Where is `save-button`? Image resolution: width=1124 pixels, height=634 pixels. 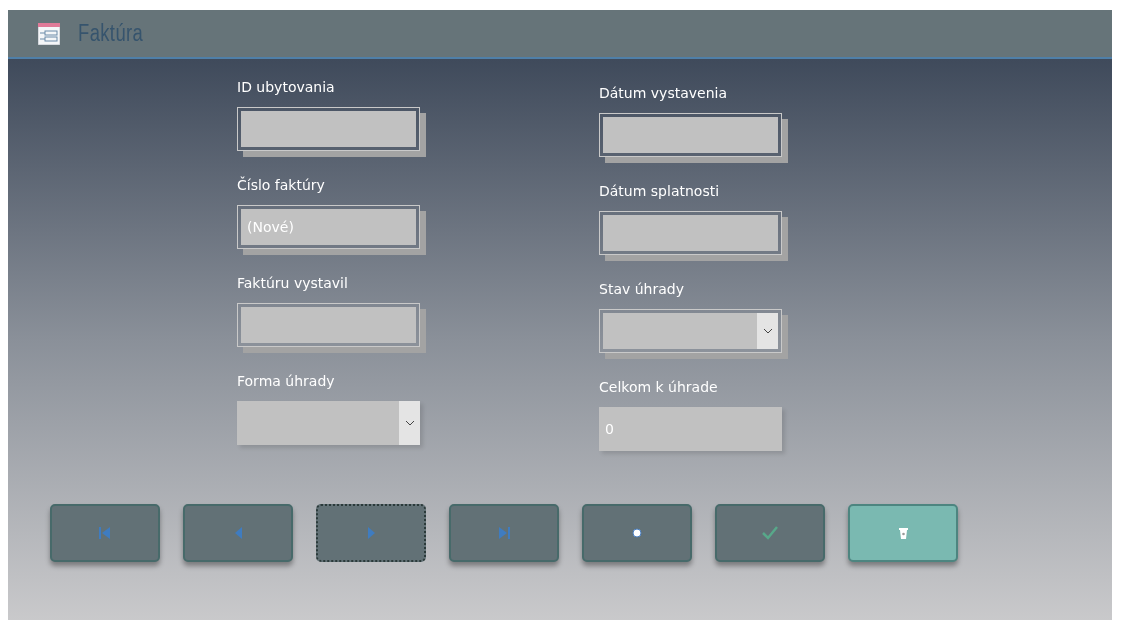
save-button is located at coordinates (770, 533).